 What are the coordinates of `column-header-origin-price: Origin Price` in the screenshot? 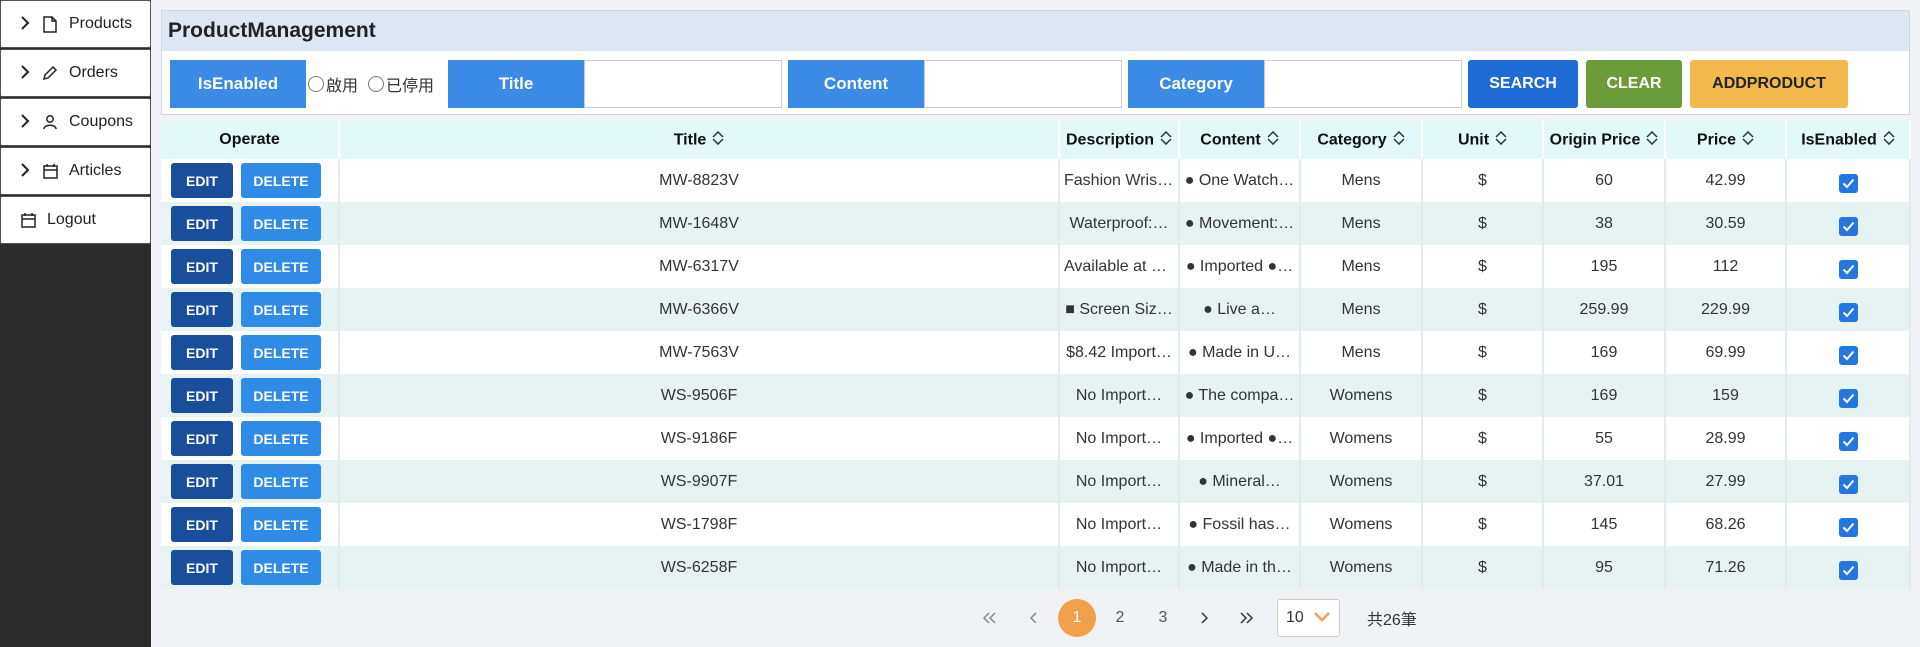 It's located at (1604, 140).